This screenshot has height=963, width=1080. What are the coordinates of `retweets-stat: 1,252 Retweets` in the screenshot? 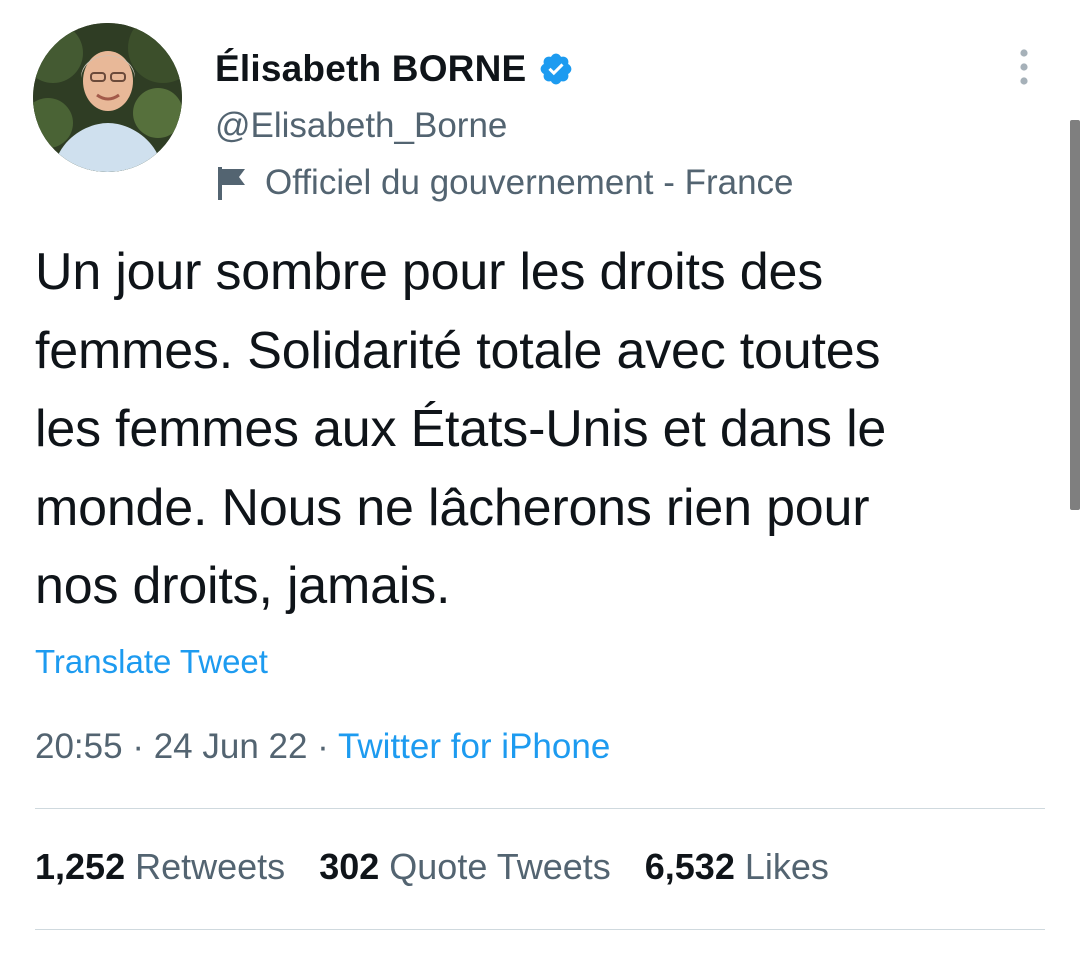 It's located at (160, 867).